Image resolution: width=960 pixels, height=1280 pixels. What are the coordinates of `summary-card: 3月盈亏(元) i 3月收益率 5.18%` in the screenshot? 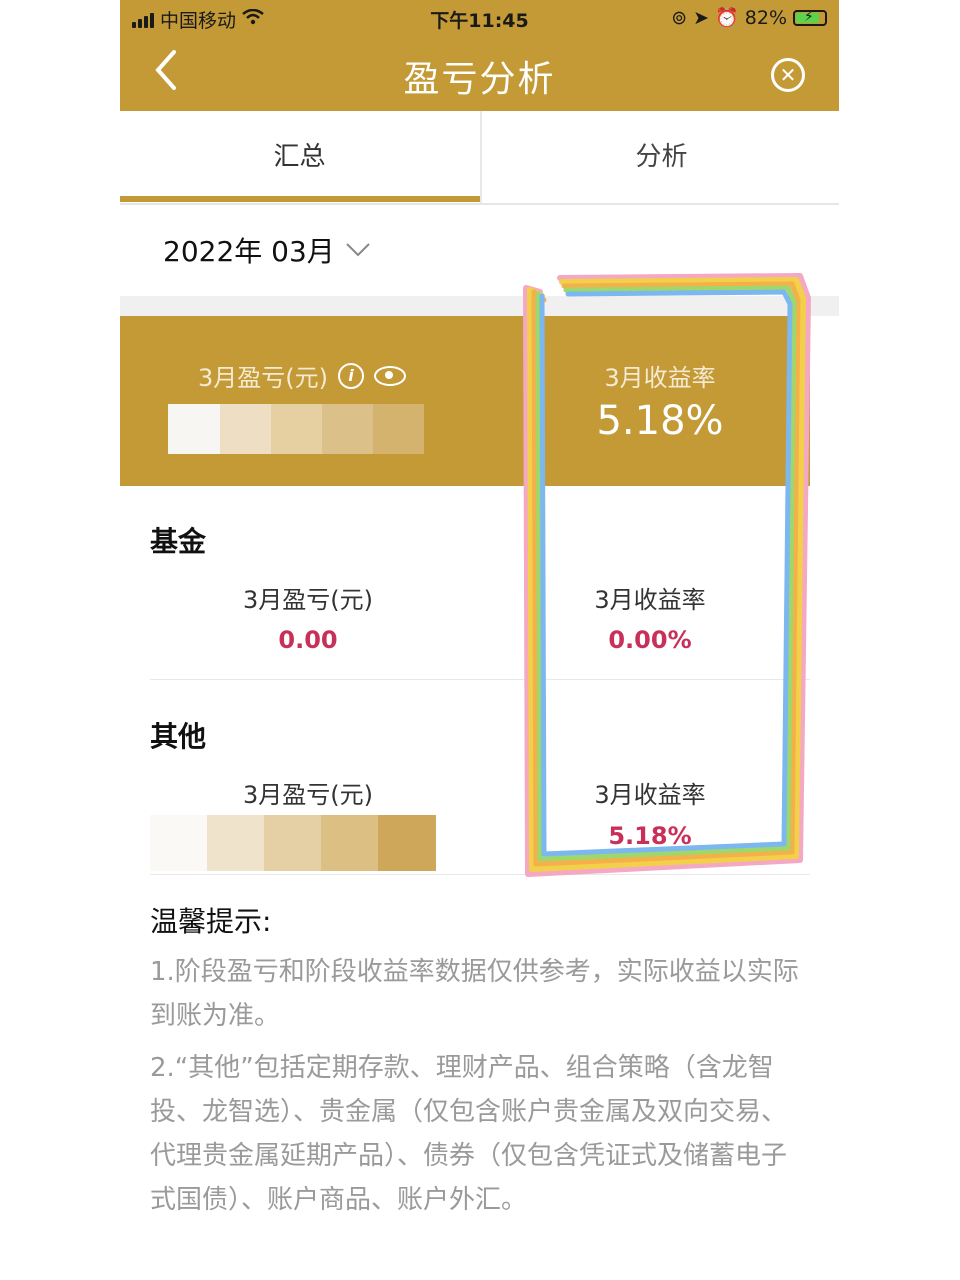 It's located at (465, 401).